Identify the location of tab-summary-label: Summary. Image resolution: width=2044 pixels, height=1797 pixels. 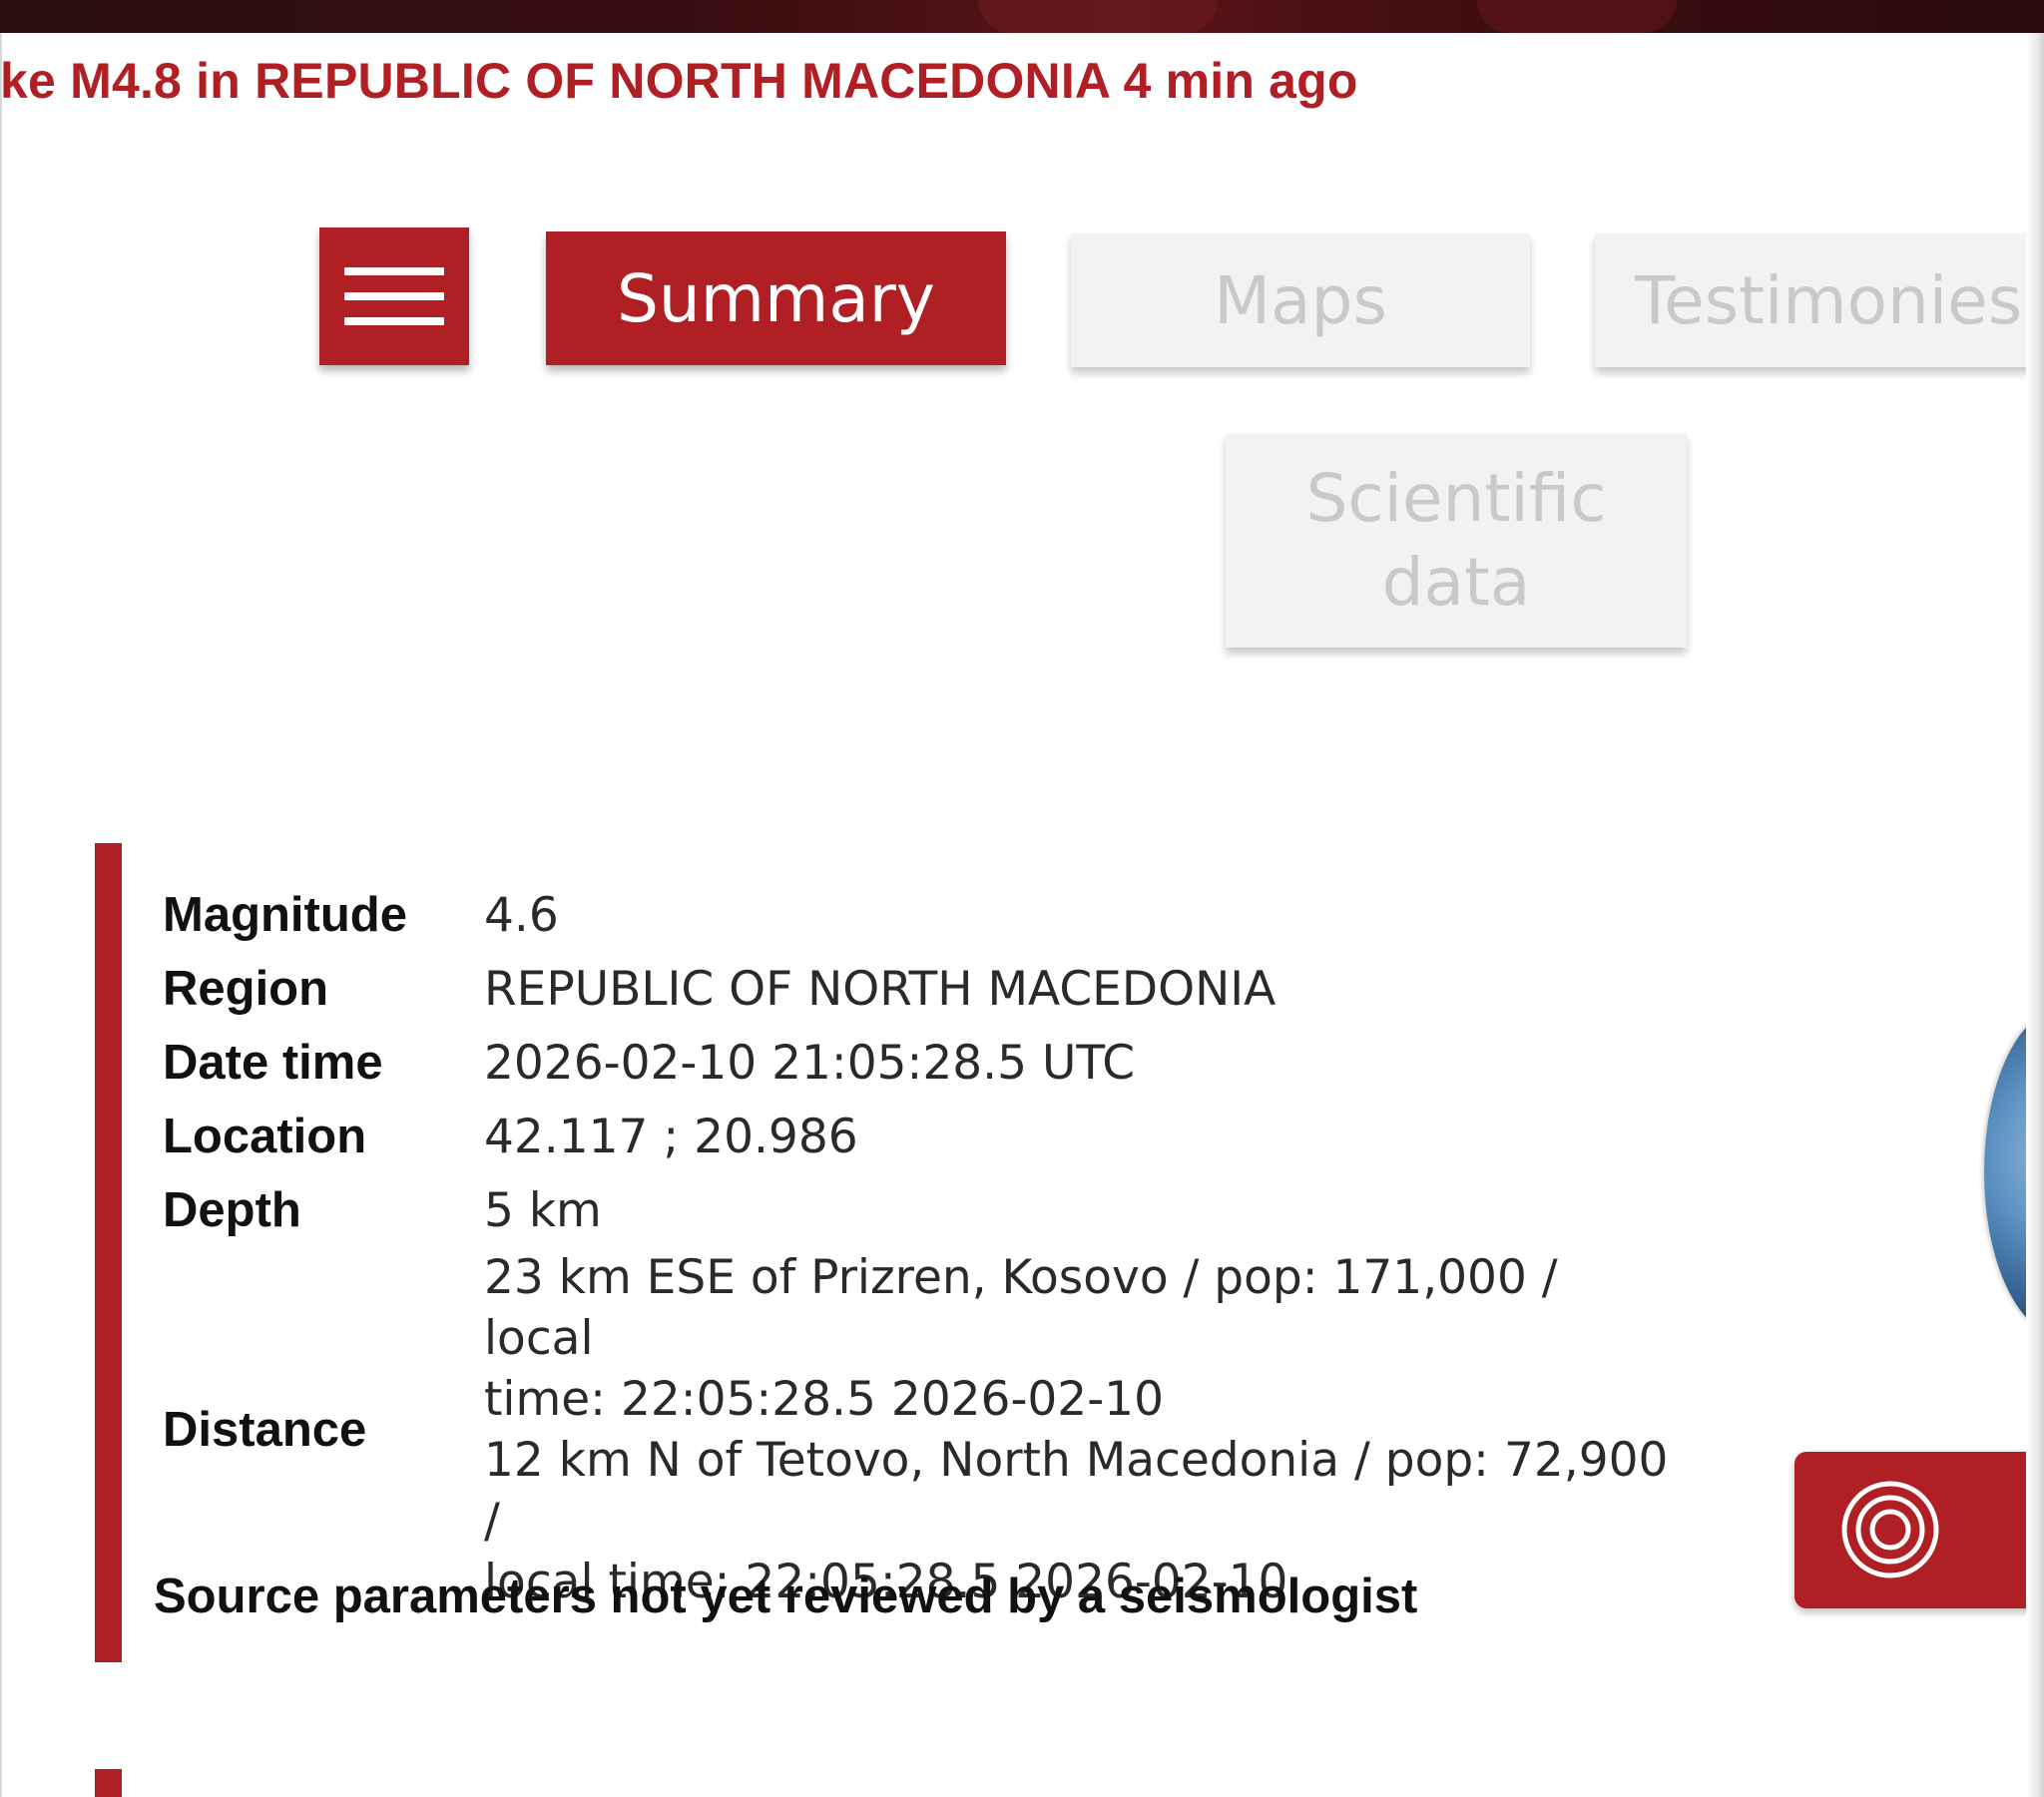
(776, 298).